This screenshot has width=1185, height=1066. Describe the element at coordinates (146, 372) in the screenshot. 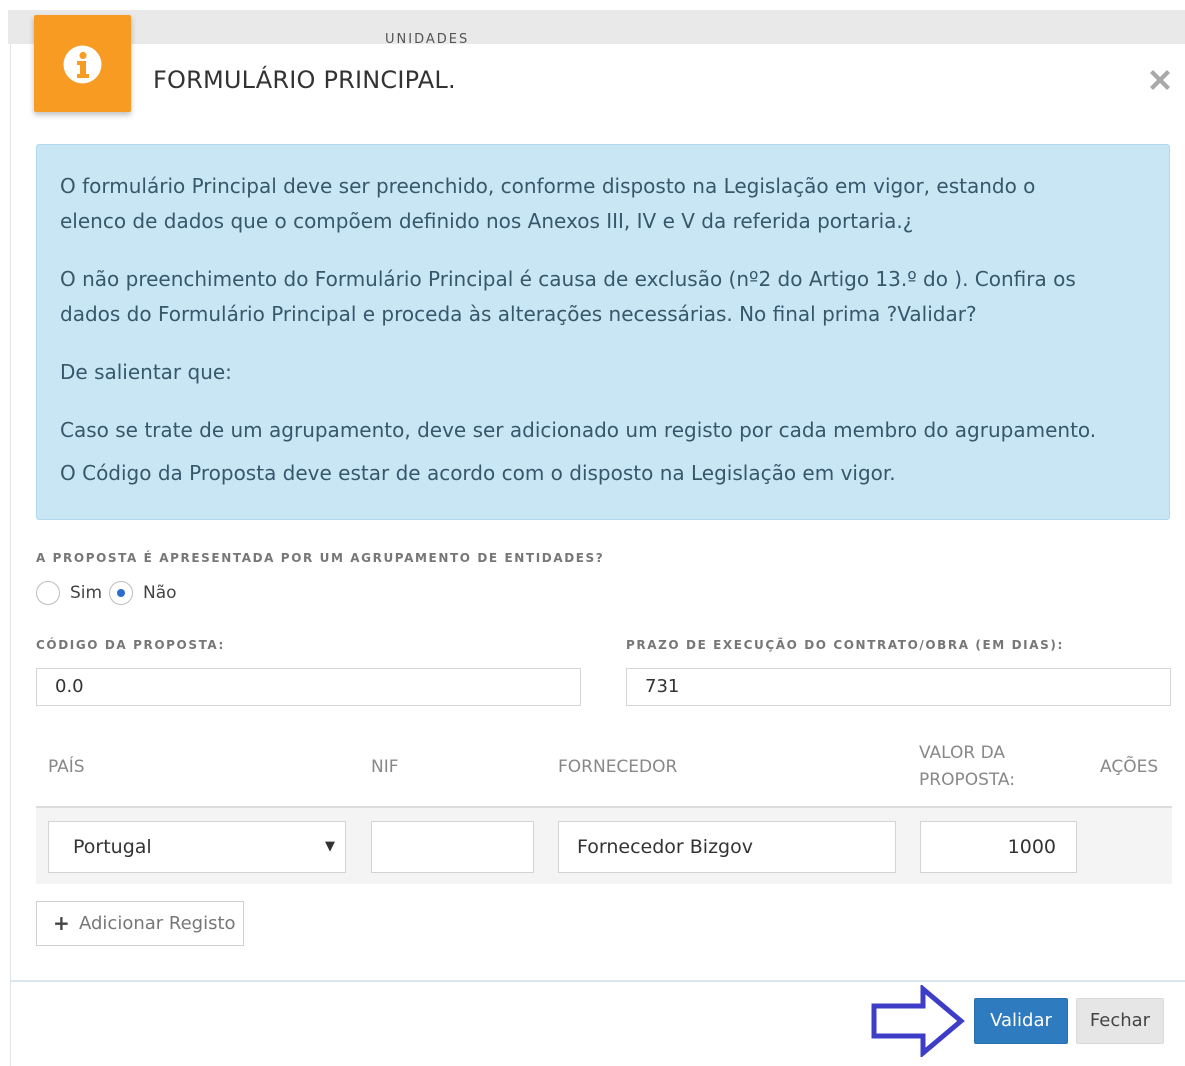

I see `alert-text-line: De salientar que:` at that location.